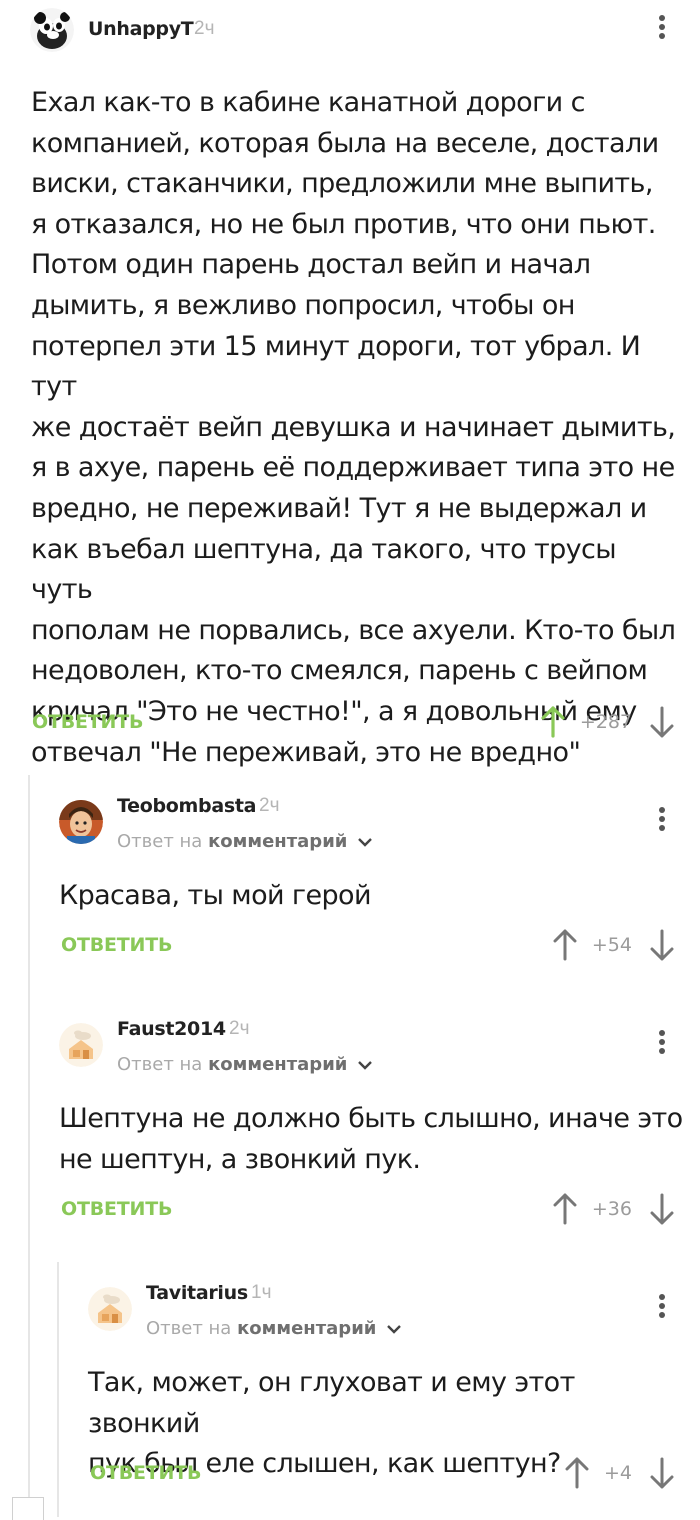  What do you see at coordinates (611, 945) in the screenshot?
I see `rating-value: +54` at bounding box center [611, 945].